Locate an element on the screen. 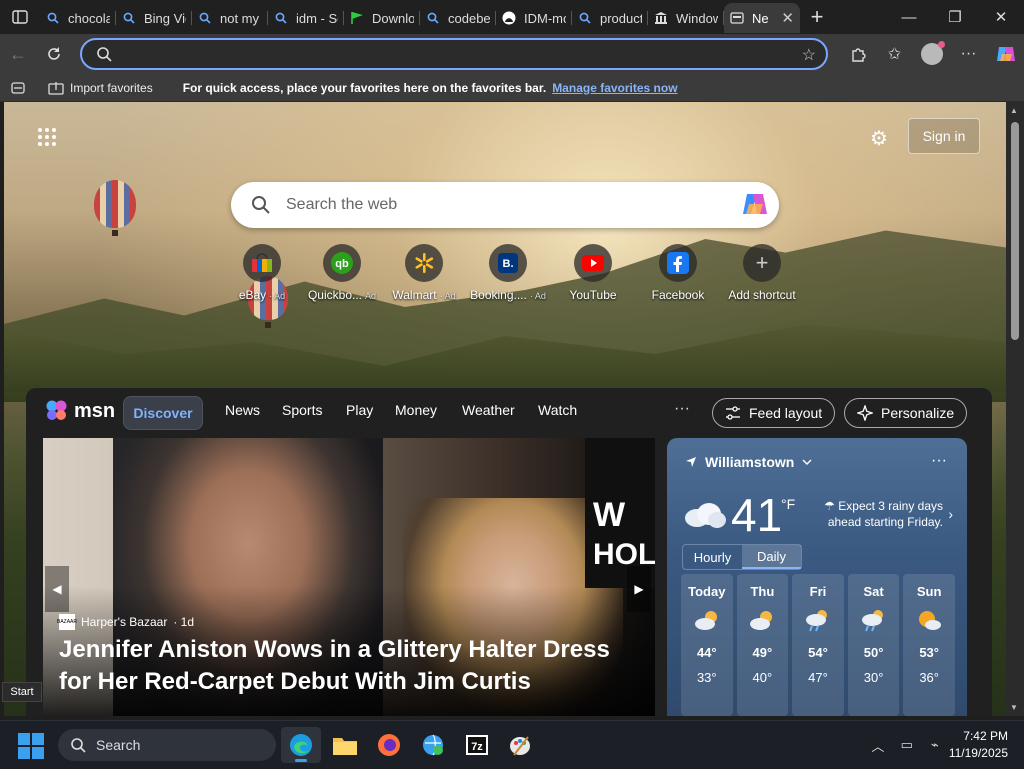  tab-play: Play is located at coordinates (359, 410).